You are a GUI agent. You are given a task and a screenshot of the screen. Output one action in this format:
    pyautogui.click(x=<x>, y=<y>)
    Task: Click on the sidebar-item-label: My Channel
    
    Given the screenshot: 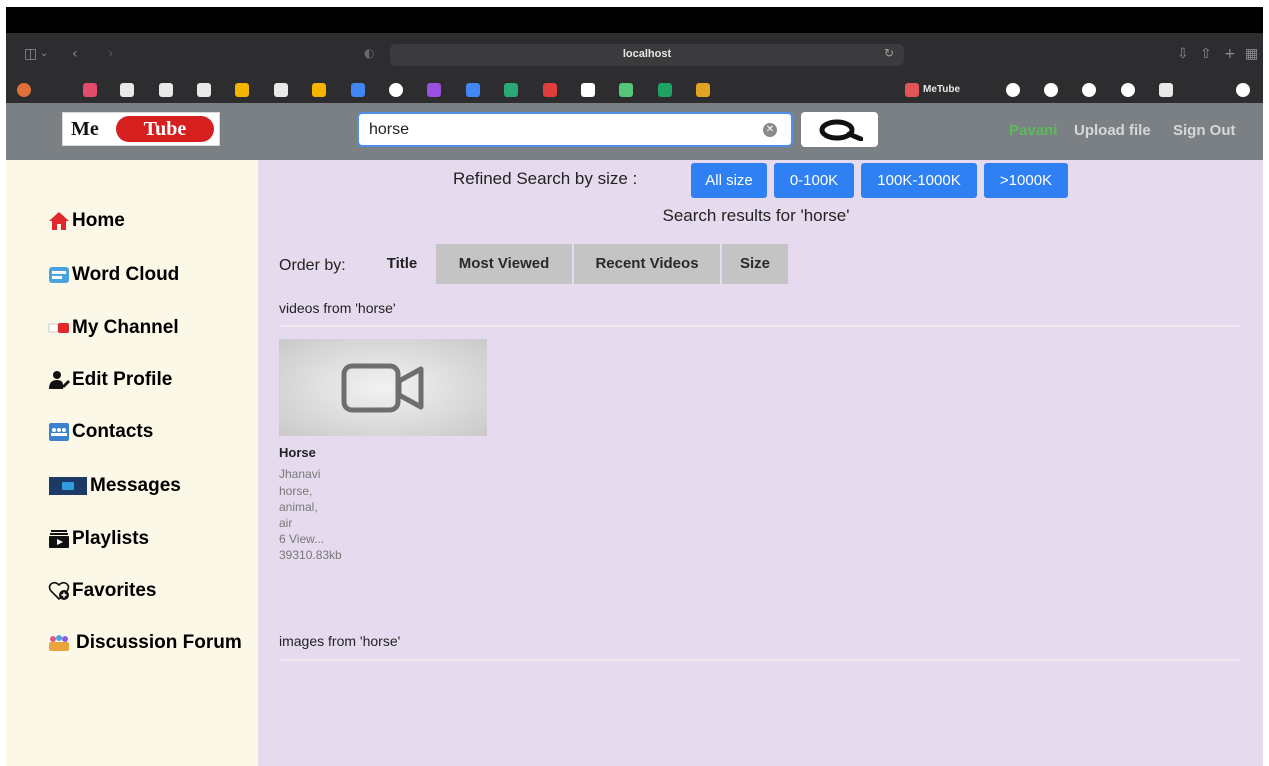 What is the action you would take?
    pyautogui.click(x=125, y=327)
    